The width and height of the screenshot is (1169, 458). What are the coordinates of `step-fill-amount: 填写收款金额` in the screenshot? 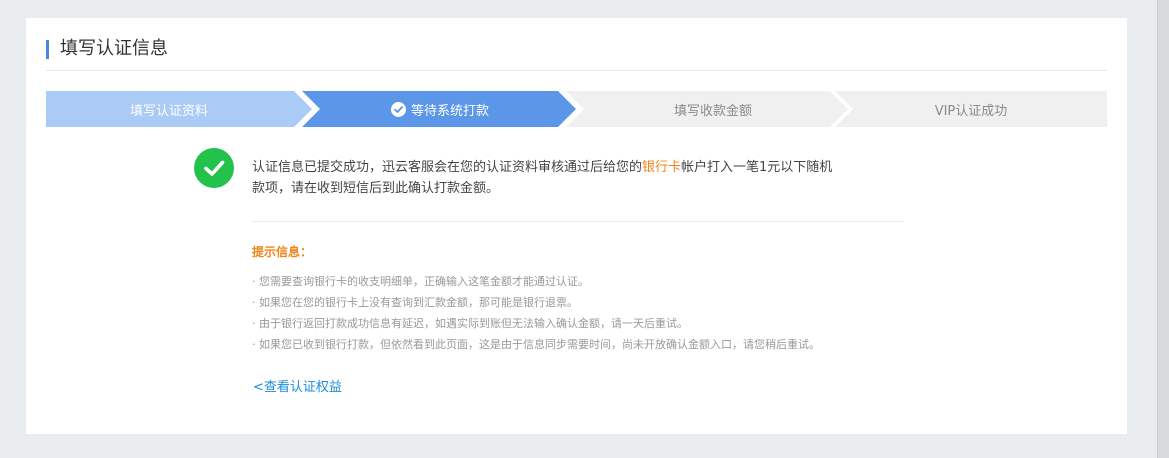 It's located at (707, 109).